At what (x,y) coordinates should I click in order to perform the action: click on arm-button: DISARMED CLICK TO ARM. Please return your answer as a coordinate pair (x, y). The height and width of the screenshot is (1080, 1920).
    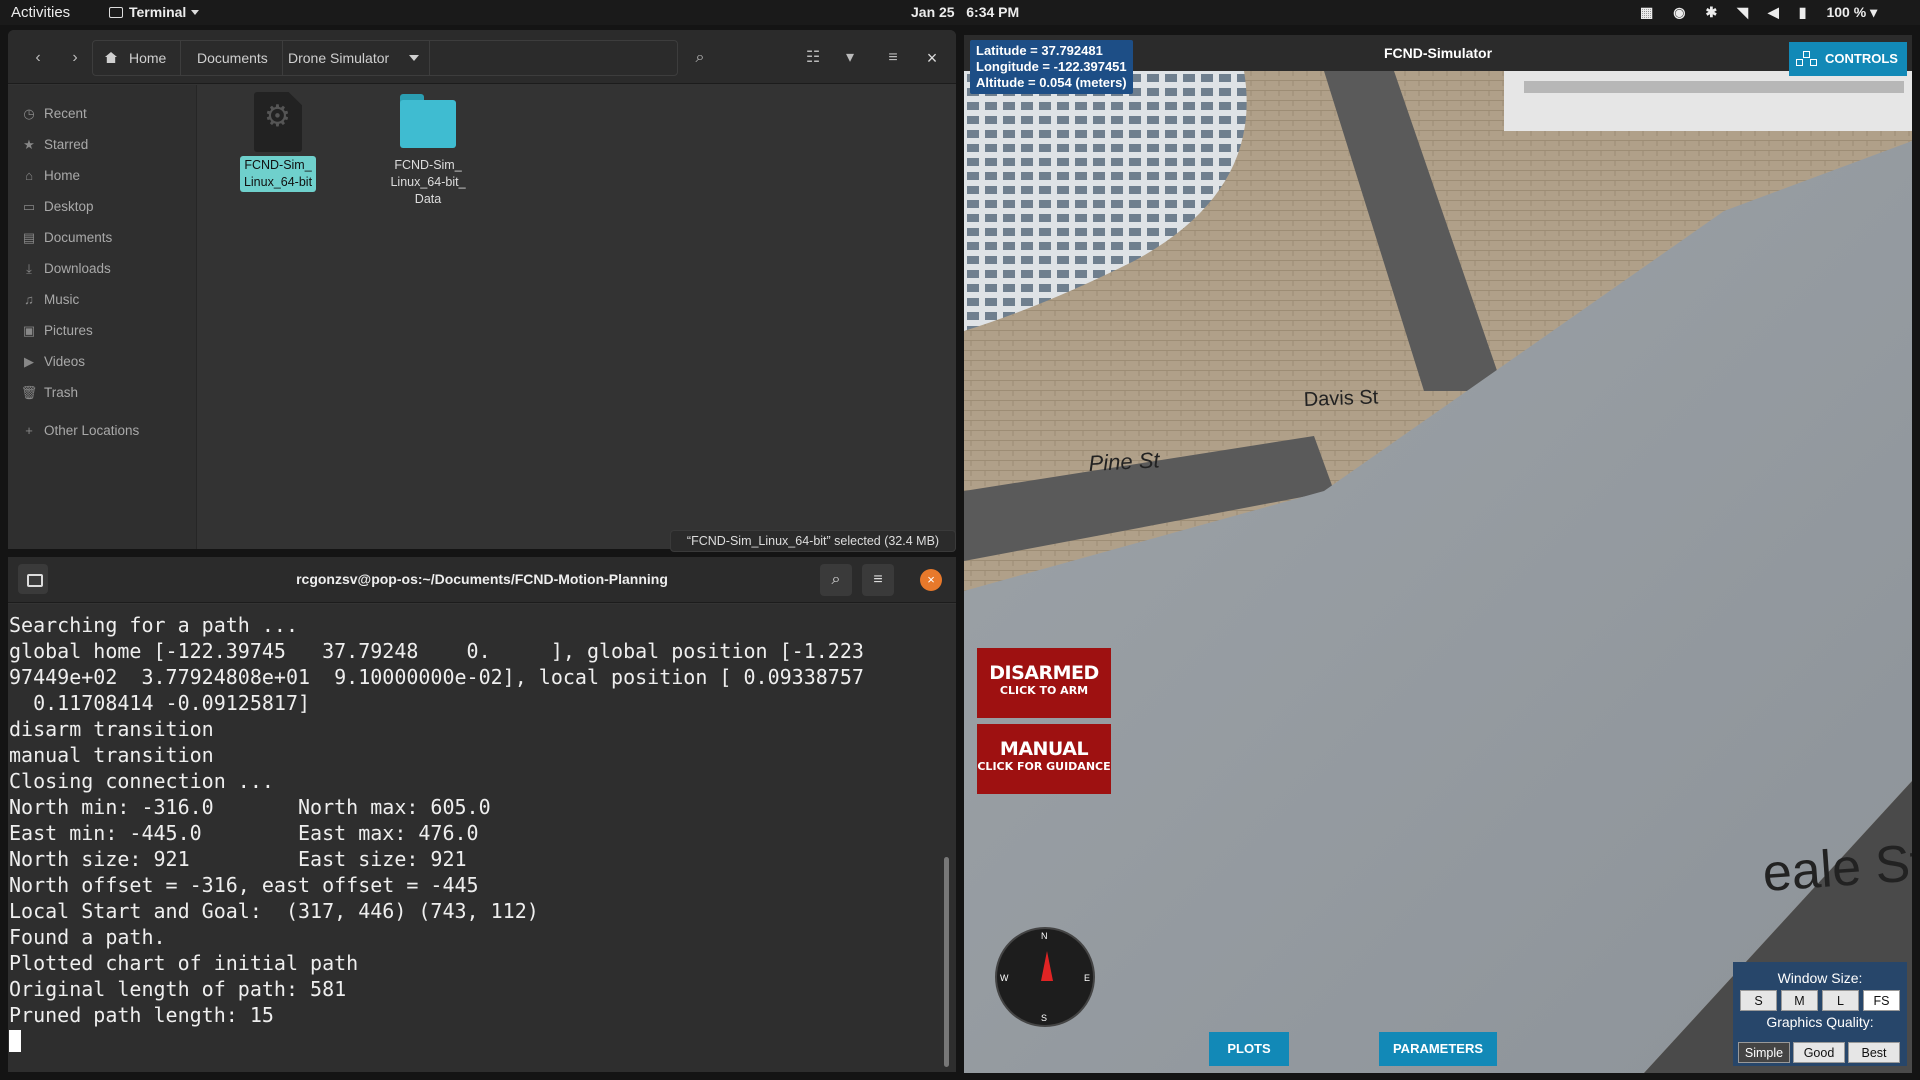
    Looking at the image, I should click on (1044, 683).